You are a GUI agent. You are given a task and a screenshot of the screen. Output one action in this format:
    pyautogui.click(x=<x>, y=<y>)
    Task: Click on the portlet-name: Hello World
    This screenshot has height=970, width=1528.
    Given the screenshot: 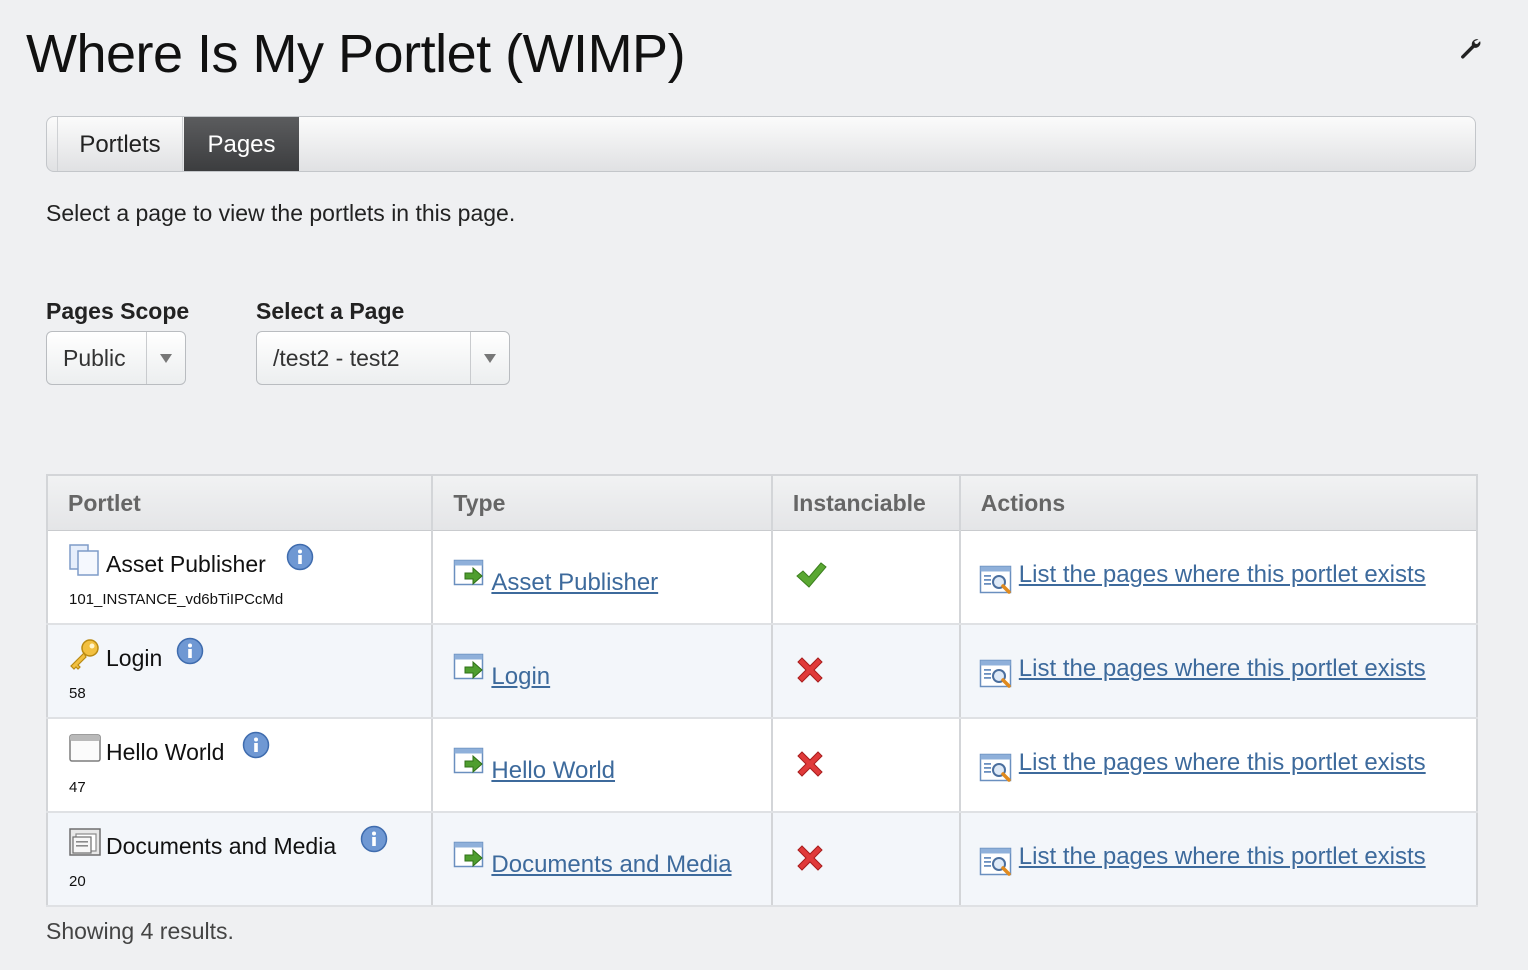 What is the action you would take?
    pyautogui.click(x=165, y=752)
    